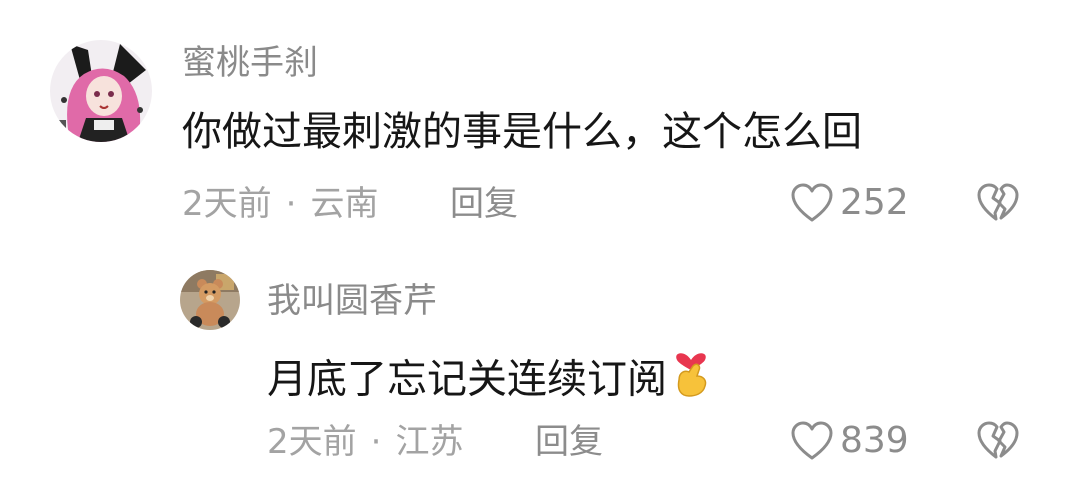  Describe the element at coordinates (344, 204) in the screenshot. I see `comment-location: 云南` at that location.